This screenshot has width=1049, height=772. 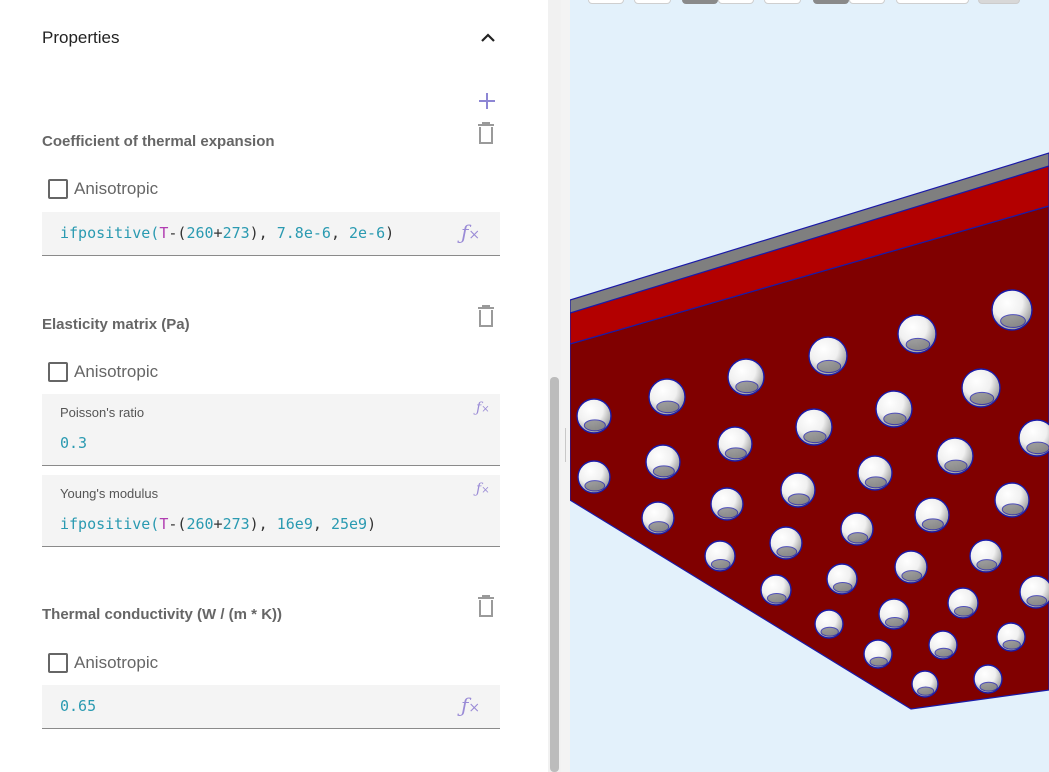 What do you see at coordinates (271, 707) in the screenshot?
I see `thermal-conductivity-field: 0.65 ƒ×` at bounding box center [271, 707].